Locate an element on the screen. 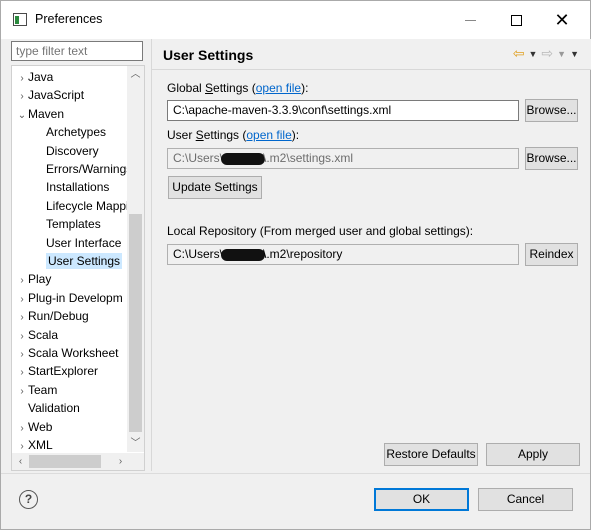  tree-item: › Plug-in Developm is located at coordinates (69, 299).